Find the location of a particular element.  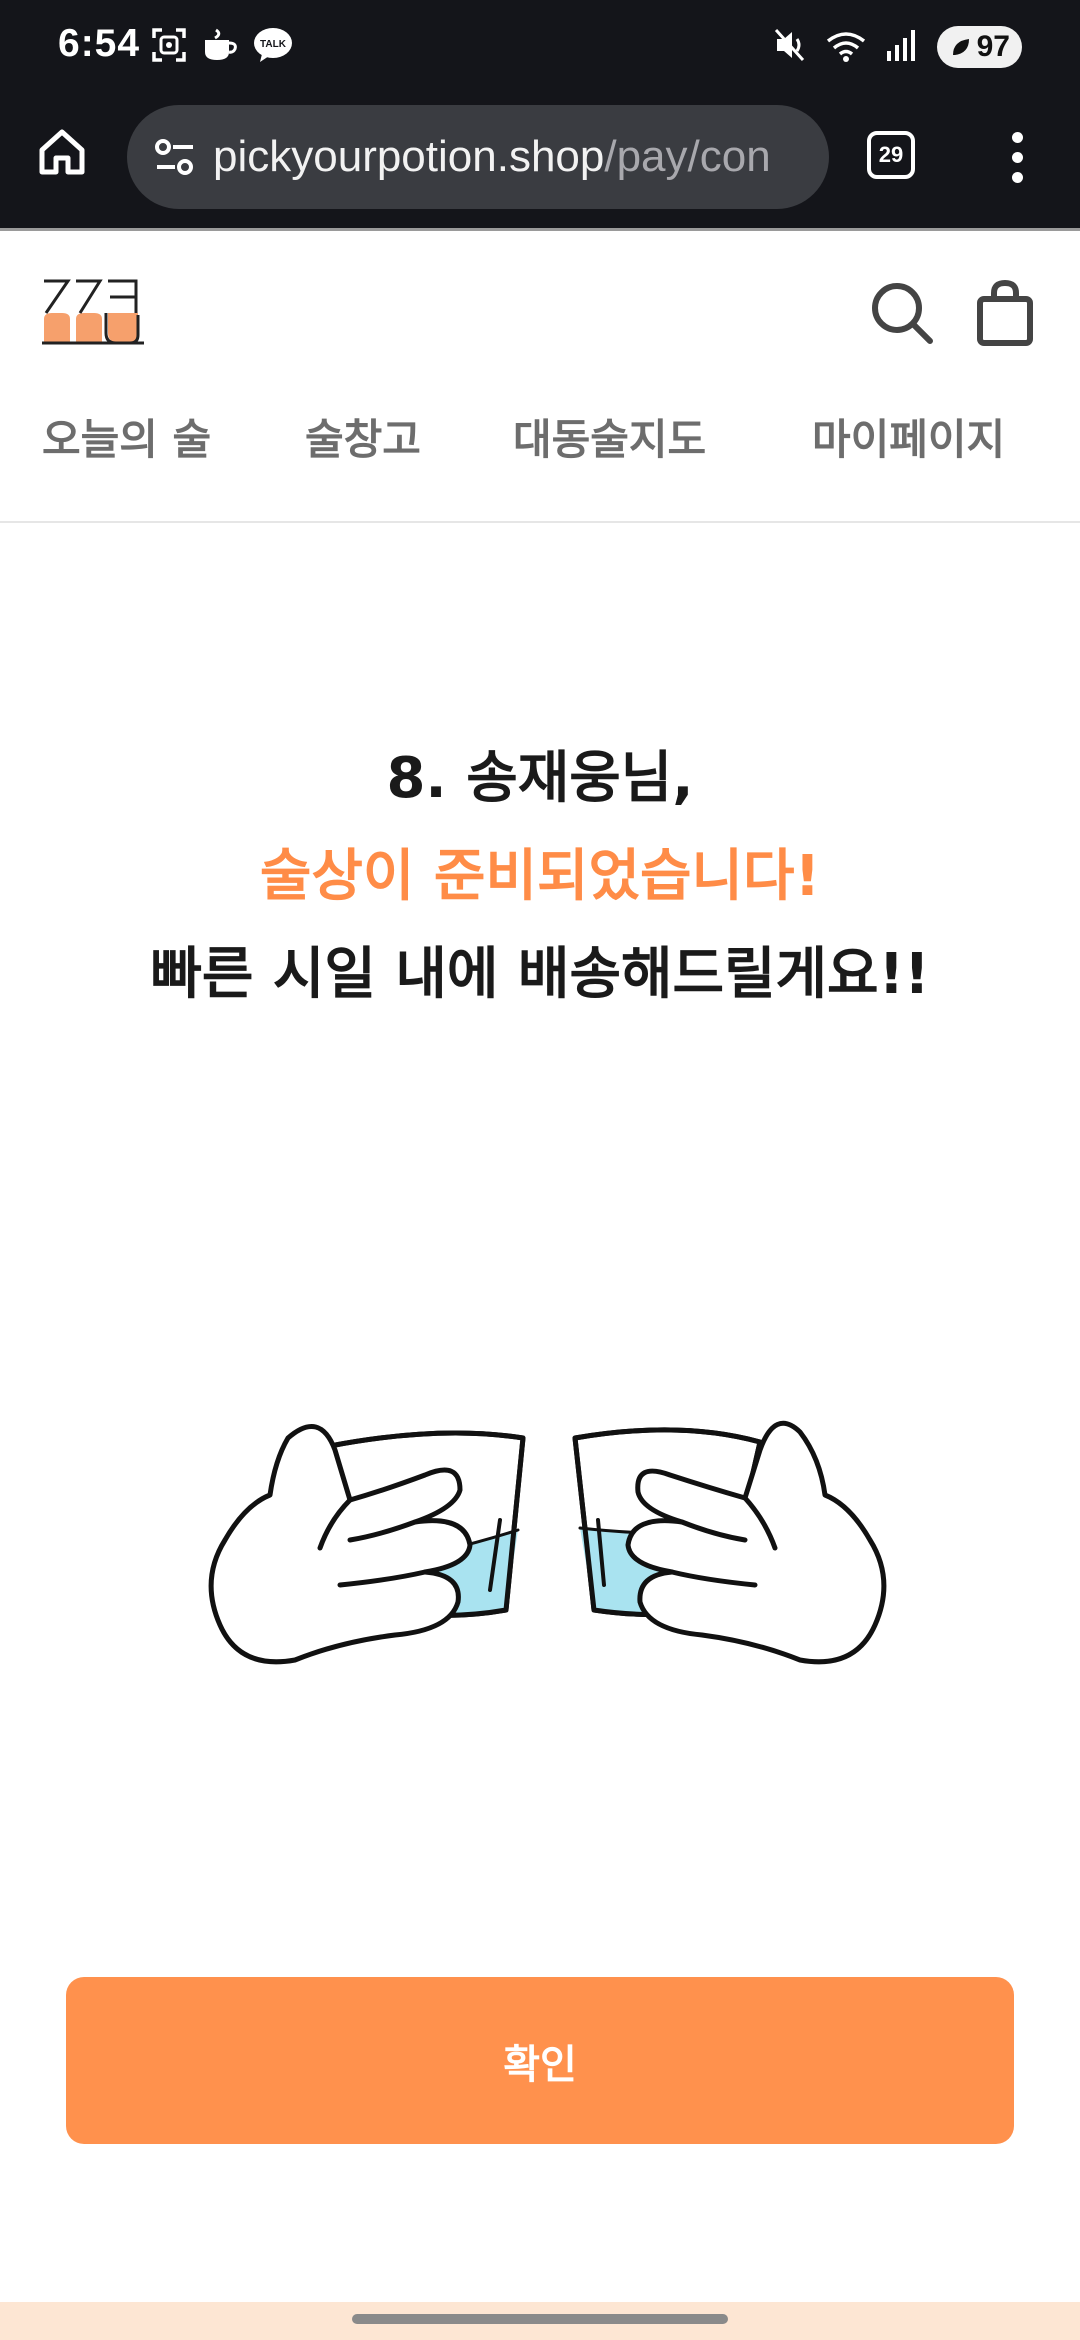

status-time: 6:54 is located at coordinates (99, 43).